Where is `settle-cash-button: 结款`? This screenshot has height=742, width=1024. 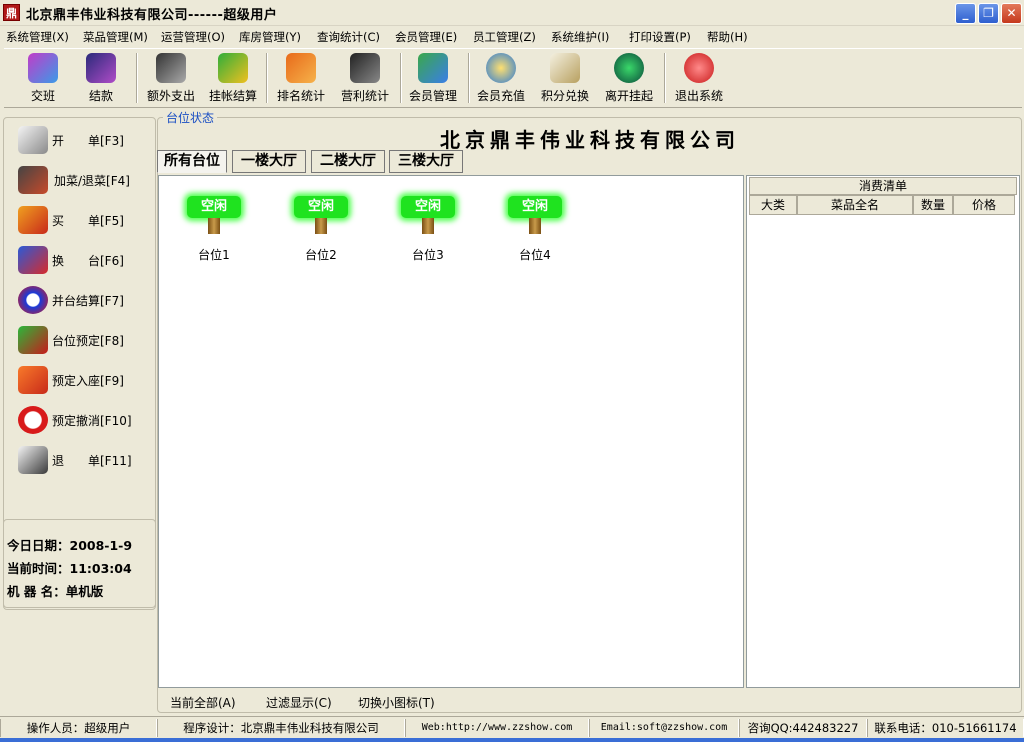 settle-cash-button: 结款 is located at coordinates (101, 79).